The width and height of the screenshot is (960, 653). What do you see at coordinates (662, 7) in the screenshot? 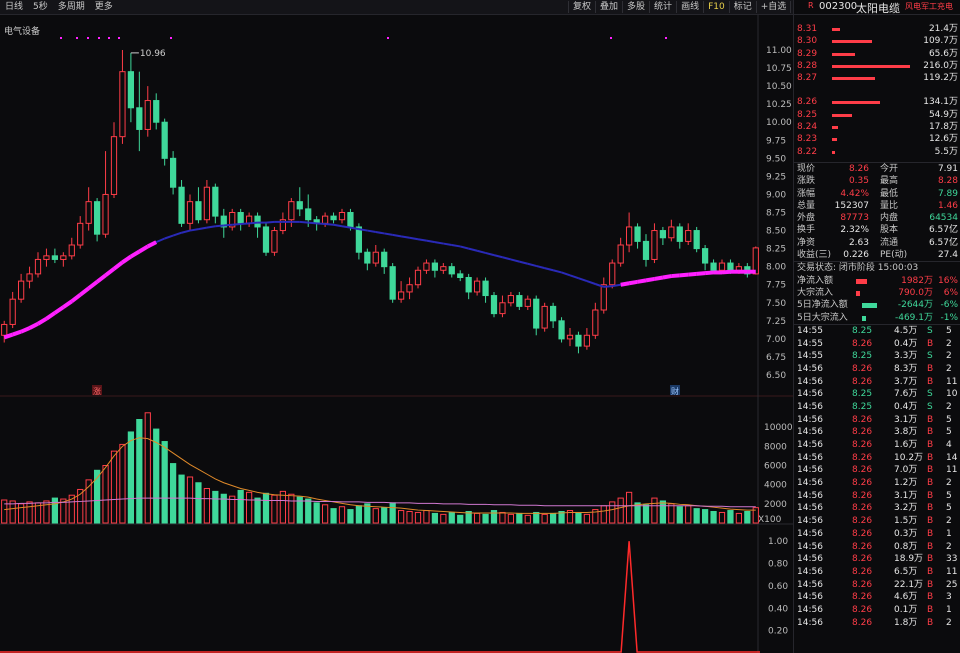
I see `tool-btn-3: 统计` at bounding box center [662, 7].